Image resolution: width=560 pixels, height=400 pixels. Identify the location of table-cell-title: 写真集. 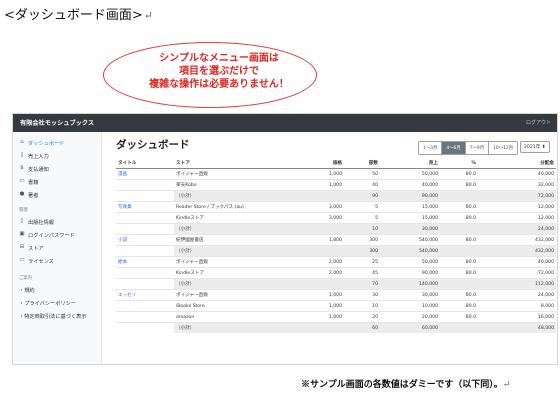
(145, 207).